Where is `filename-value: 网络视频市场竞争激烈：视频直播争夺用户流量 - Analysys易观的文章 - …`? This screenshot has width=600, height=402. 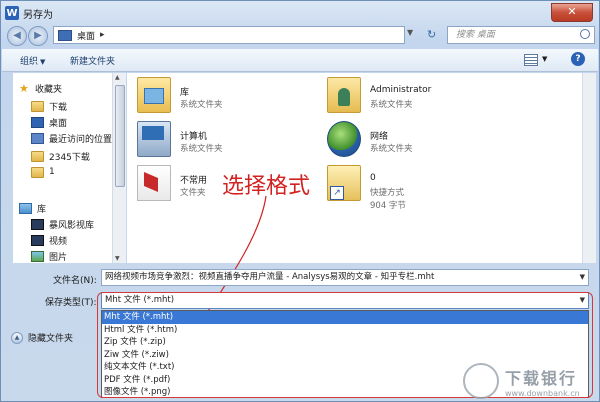 filename-value: 网络视频市场竞争激烈：视频直播争夺用户流量 - Analysys易观的文章 - … is located at coordinates (269, 277).